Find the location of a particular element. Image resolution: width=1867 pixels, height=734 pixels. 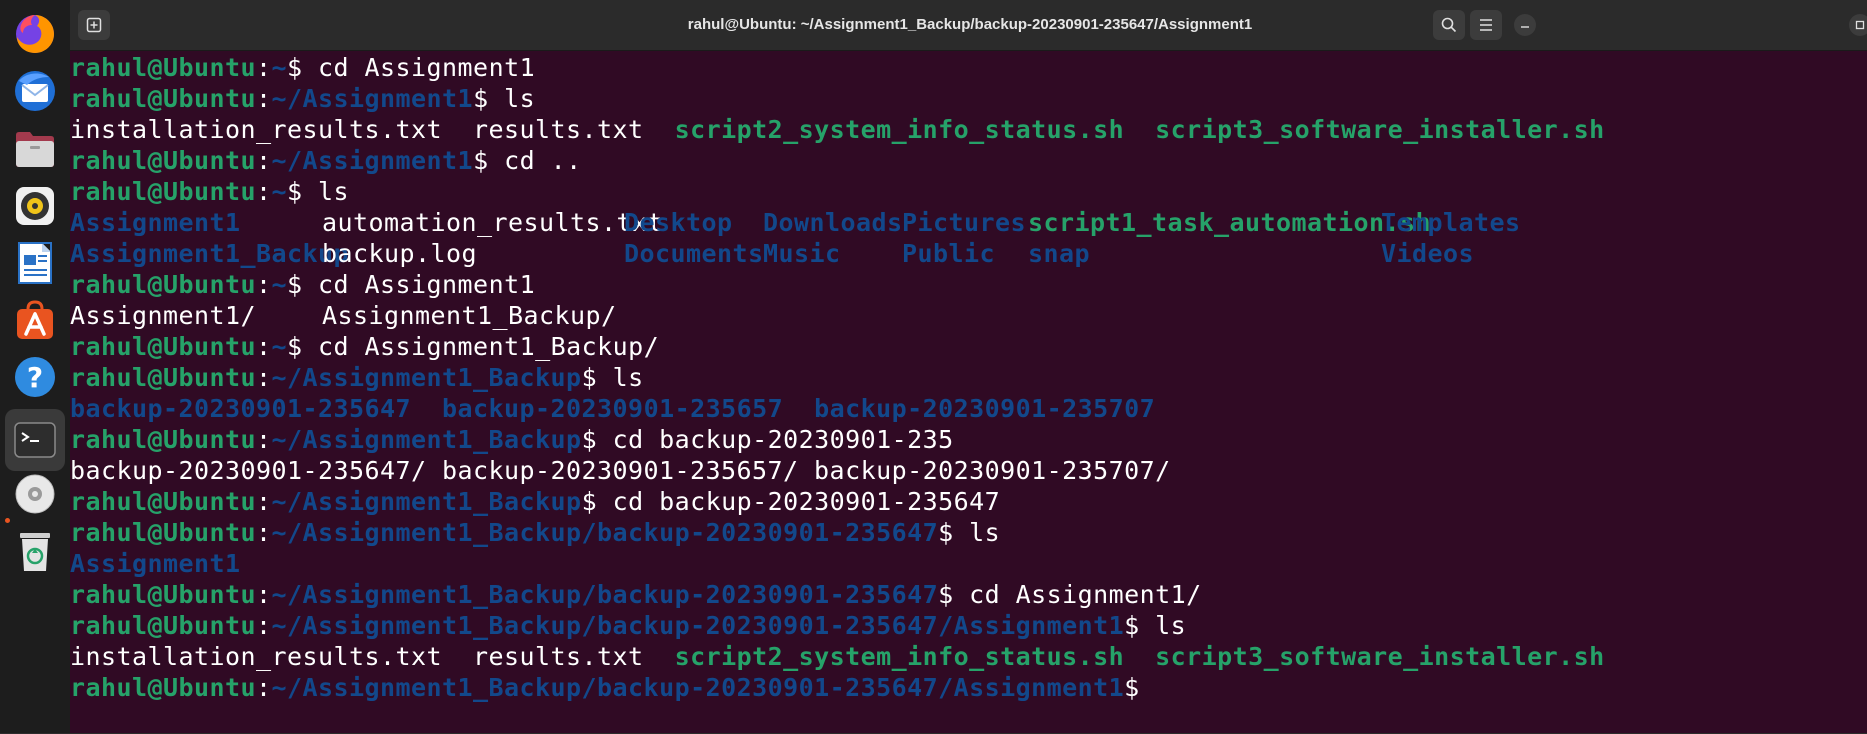

software-center-icon is located at coordinates (35, 320).